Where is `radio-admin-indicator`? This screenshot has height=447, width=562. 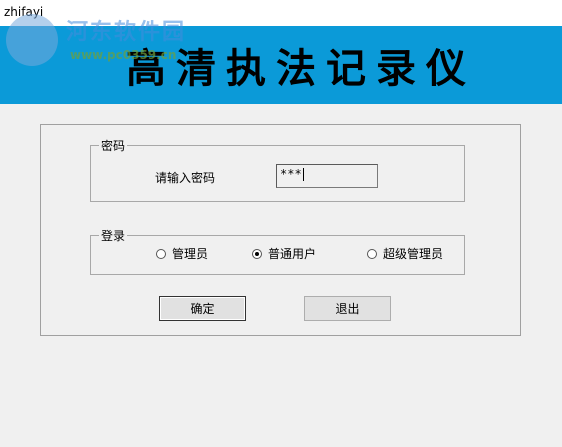 radio-admin-indicator is located at coordinates (161, 253).